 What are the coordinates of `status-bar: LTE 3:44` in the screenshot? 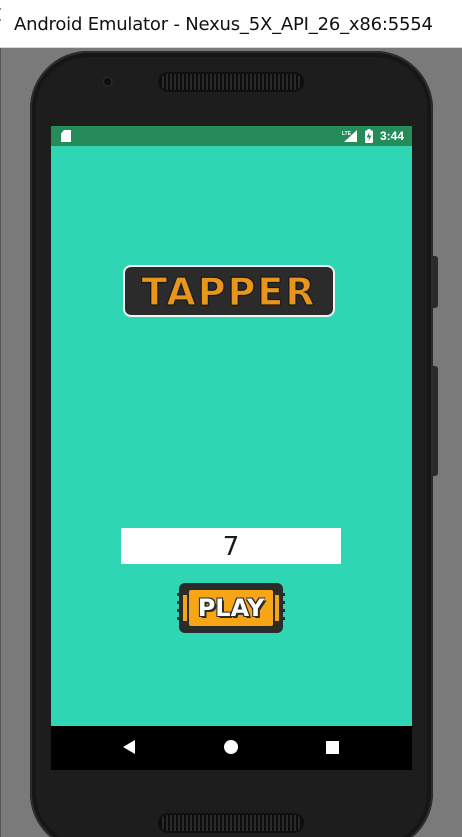 It's located at (231, 136).